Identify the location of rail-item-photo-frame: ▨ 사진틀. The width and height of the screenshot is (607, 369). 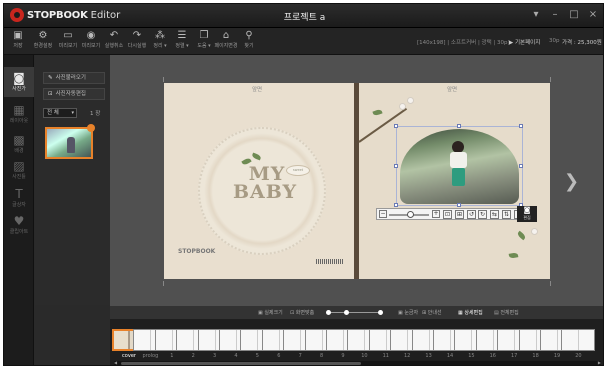
(19, 170).